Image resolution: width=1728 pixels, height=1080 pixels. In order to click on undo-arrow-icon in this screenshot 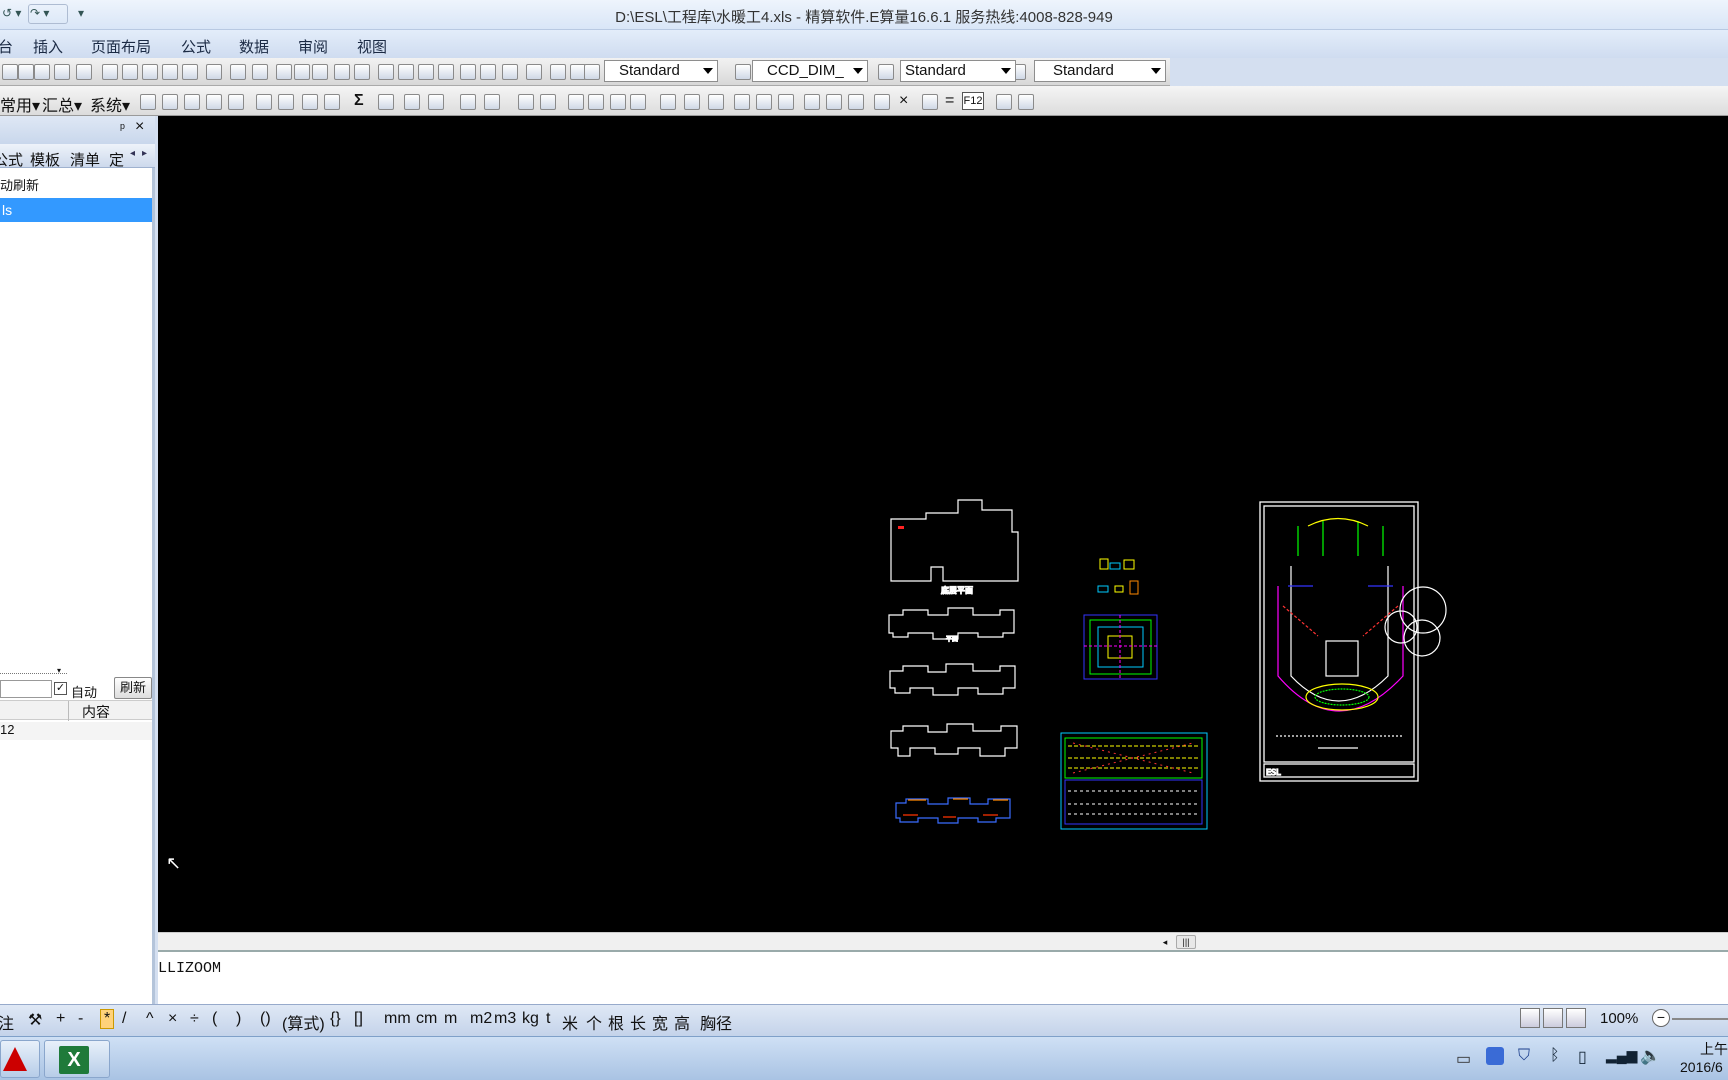, I will do `click(238, 72)`.